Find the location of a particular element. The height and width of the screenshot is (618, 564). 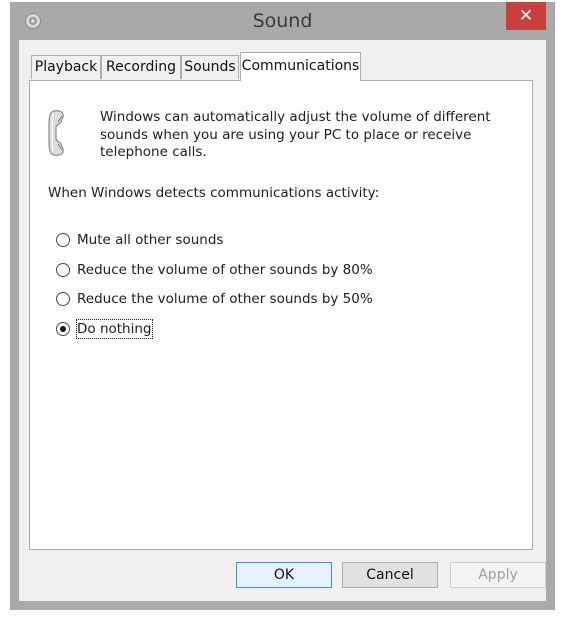

radio-button-selected is located at coordinates (63, 329).